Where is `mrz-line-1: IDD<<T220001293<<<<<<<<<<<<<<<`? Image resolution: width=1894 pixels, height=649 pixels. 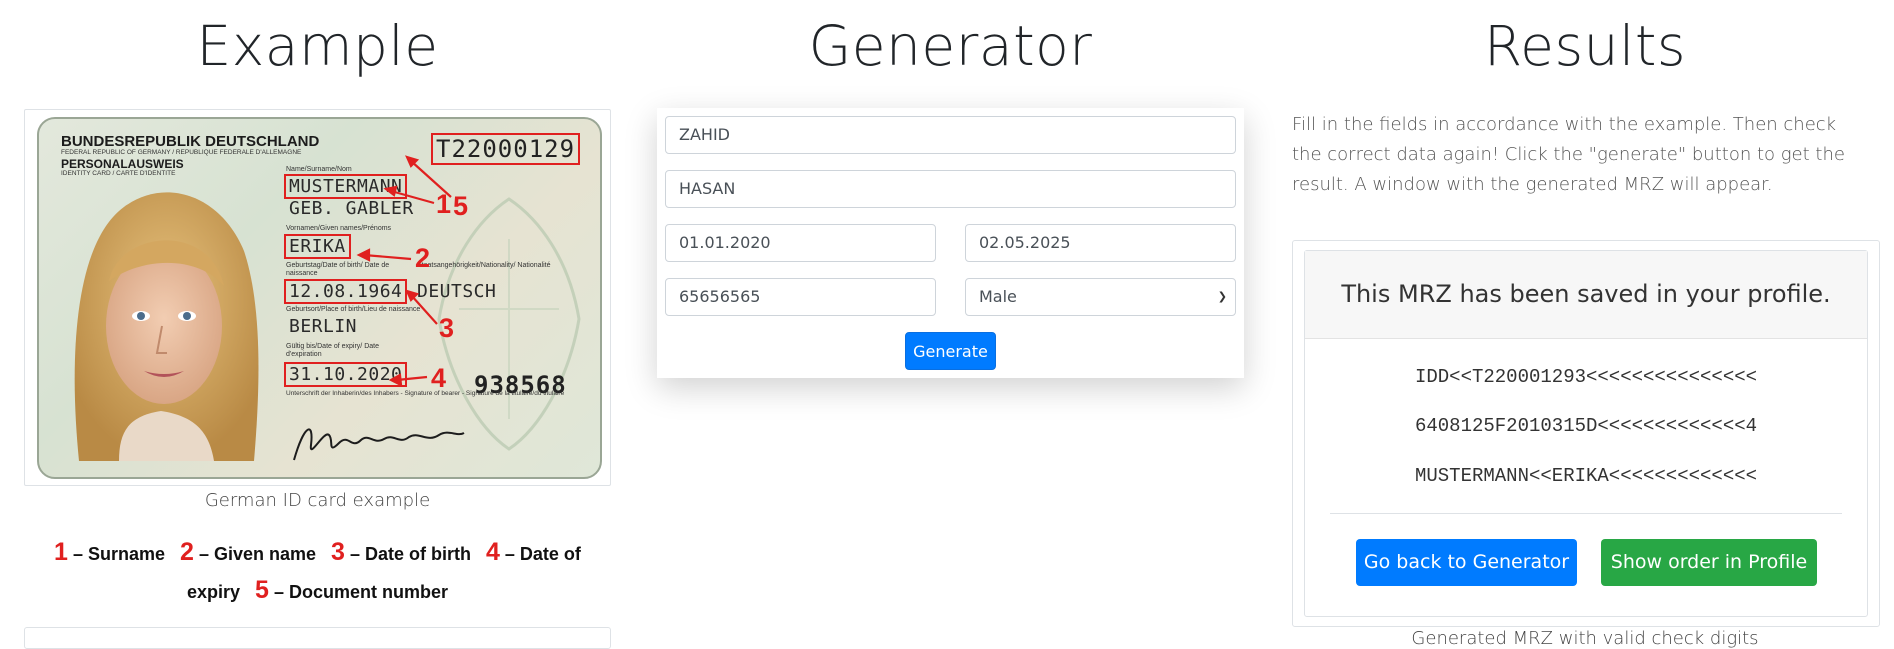 mrz-line-1: IDD<<T220001293<<<<<<<<<<<<<<< is located at coordinates (1586, 377).